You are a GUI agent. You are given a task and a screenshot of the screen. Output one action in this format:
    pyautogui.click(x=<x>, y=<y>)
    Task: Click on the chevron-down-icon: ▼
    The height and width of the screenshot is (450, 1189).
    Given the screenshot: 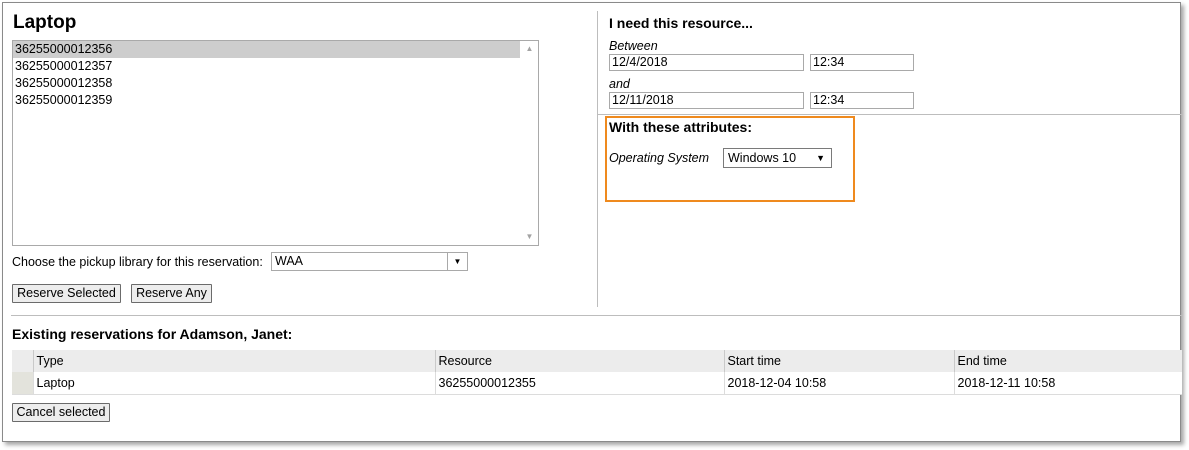 What is the action you would take?
    pyautogui.click(x=457, y=261)
    